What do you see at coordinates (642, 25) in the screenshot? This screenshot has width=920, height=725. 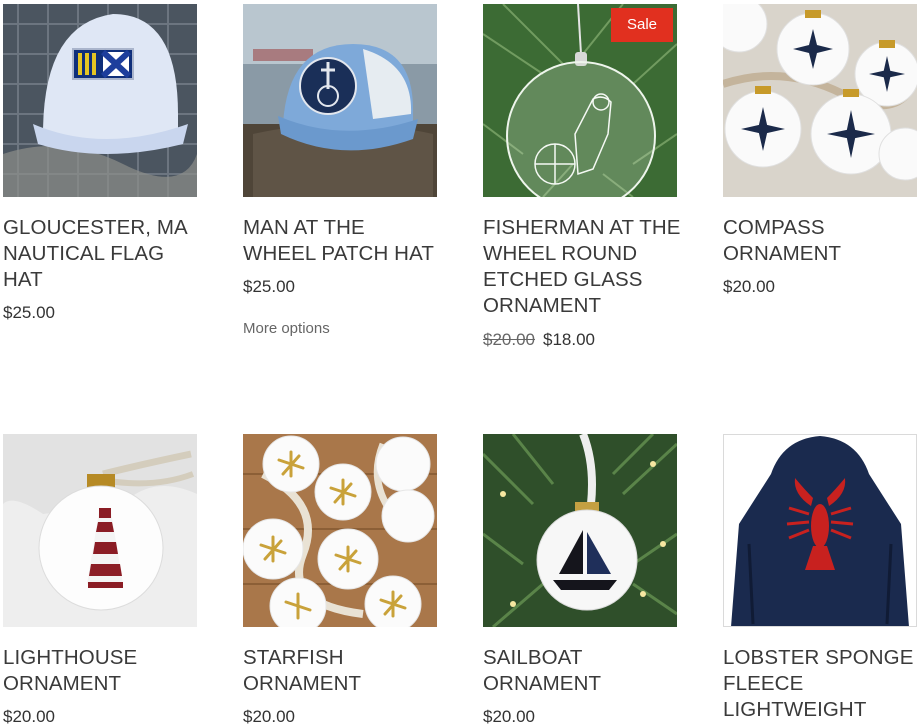 I see `sale-badge: Sale` at bounding box center [642, 25].